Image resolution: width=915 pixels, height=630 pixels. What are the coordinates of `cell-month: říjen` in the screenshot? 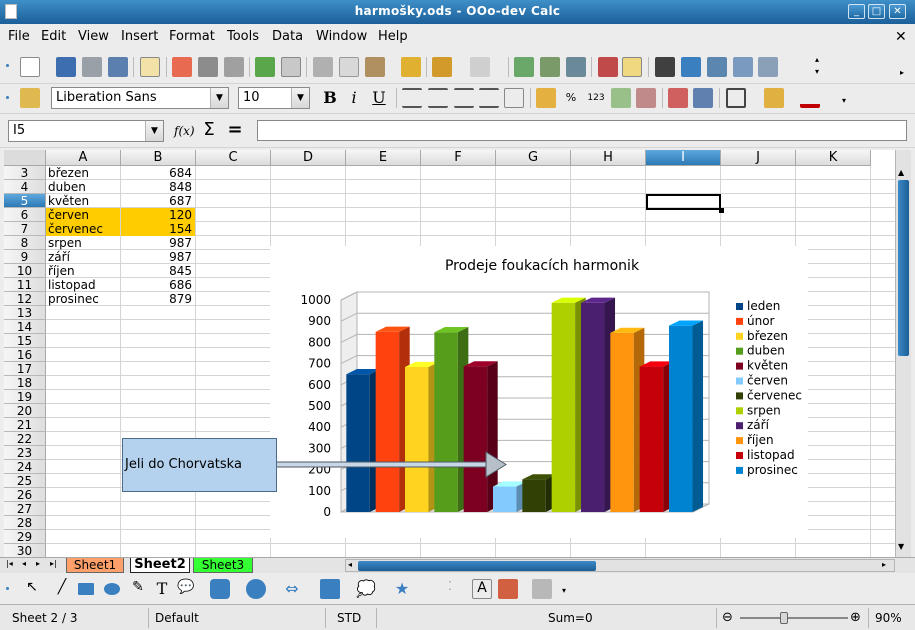 It's located at (83, 271).